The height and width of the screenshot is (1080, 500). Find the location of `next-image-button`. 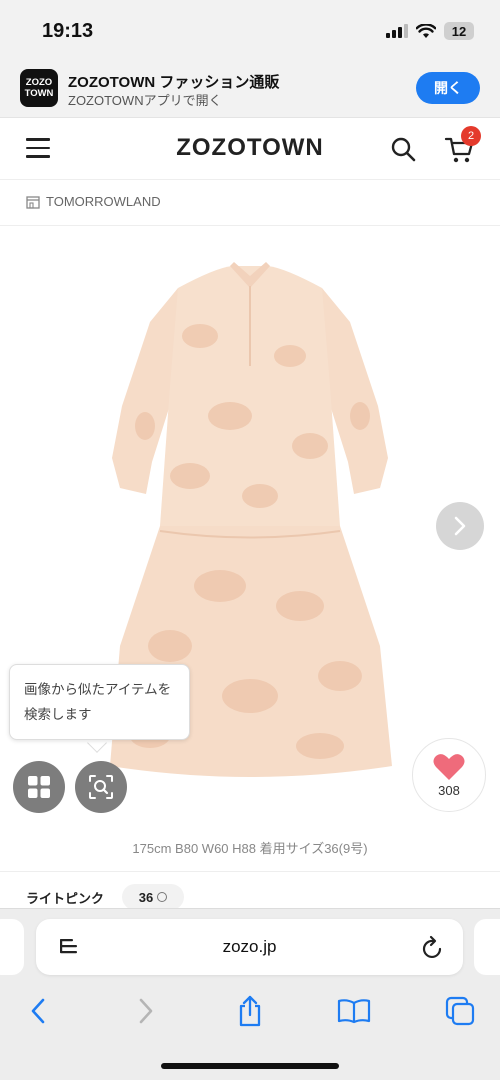

next-image-button is located at coordinates (460, 526).